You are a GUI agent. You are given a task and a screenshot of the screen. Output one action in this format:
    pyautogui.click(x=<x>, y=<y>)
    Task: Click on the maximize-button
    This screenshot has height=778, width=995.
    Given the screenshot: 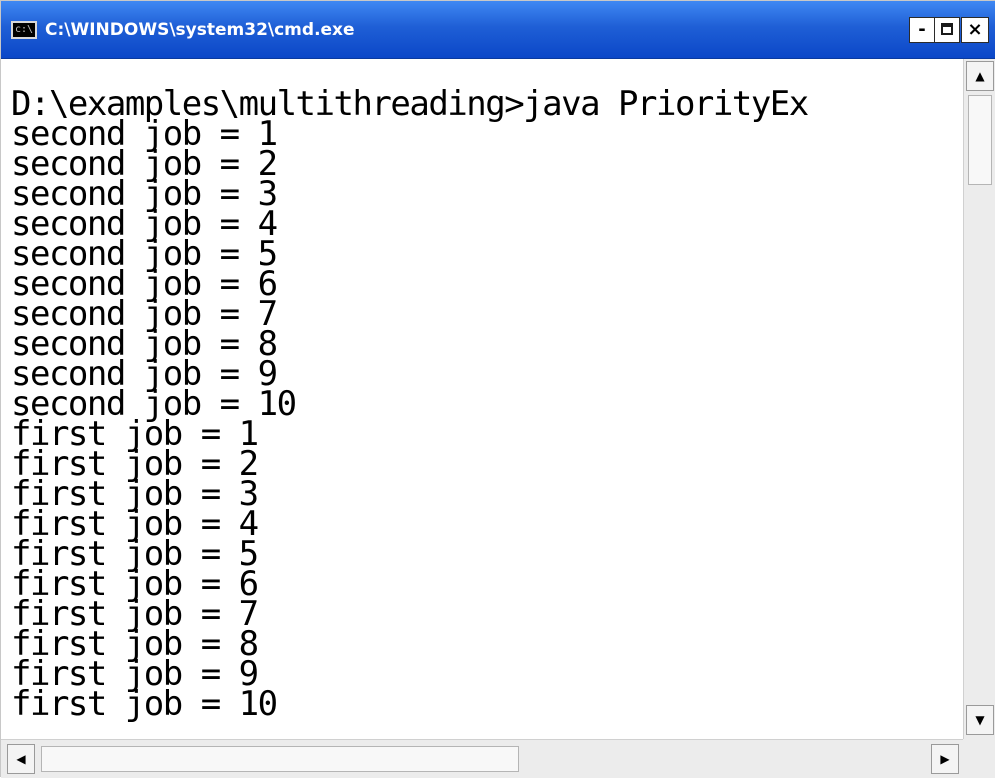 What is the action you would take?
    pyautogui.click(x=947, y=30)
    